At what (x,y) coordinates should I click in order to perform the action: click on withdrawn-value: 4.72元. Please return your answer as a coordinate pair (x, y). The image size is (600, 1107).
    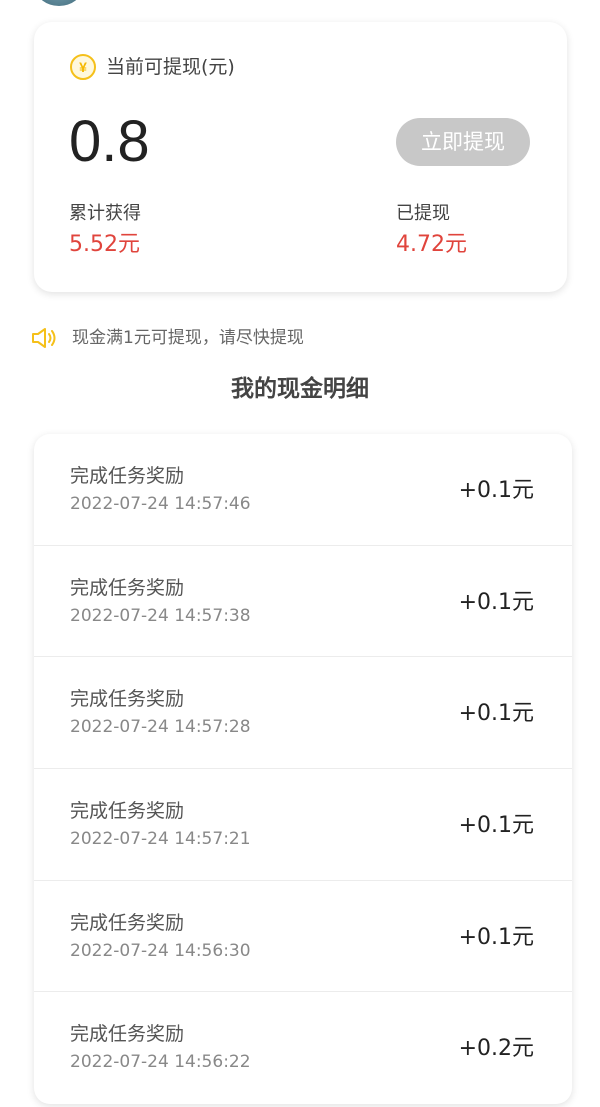
    Looking at the image, I should click on (431, 244).